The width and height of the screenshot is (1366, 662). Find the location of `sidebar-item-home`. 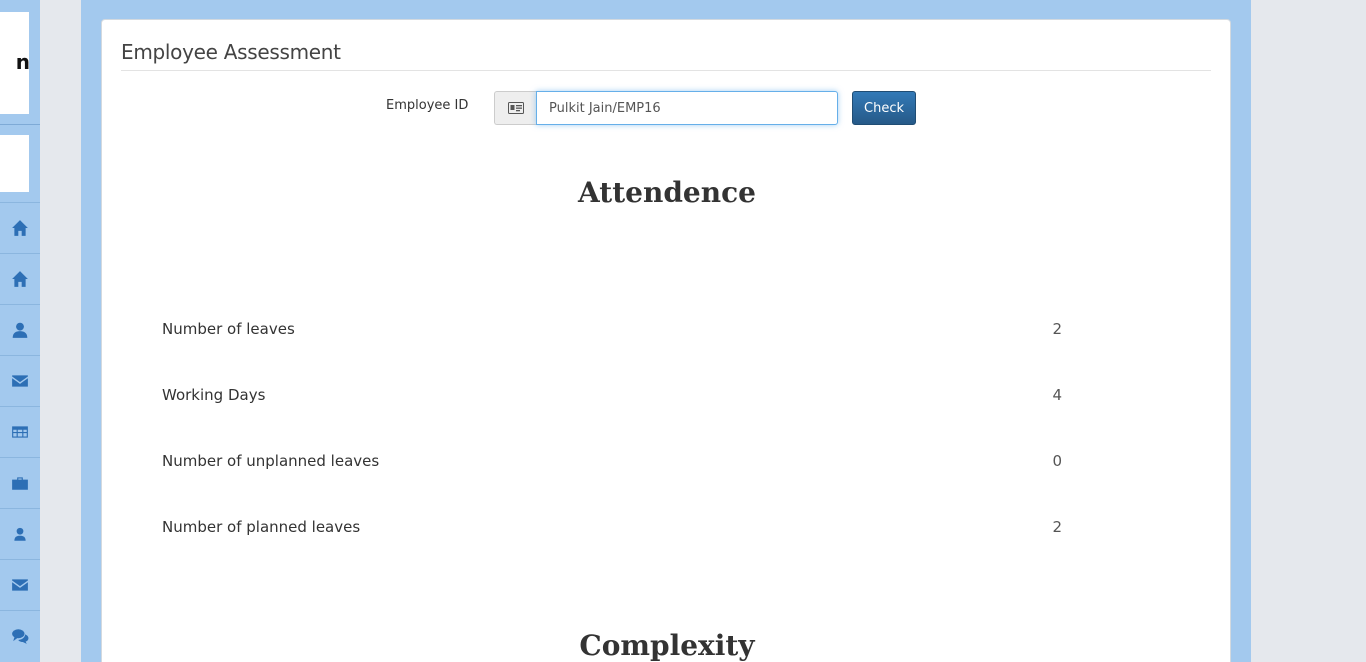

sidebar-item-home is located at coordinates (20, 227).